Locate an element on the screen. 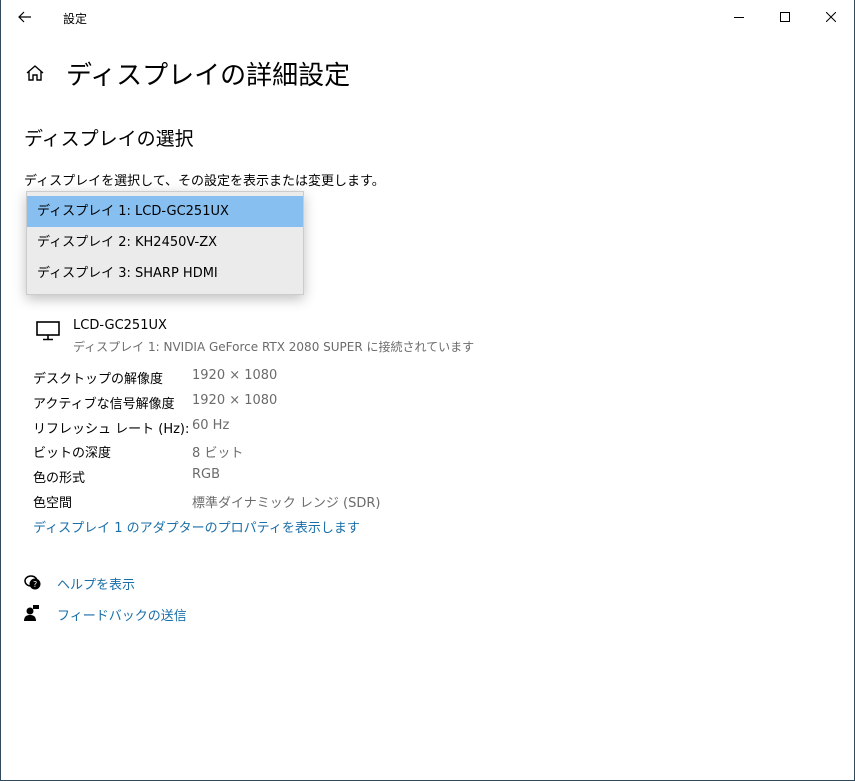 This screenshot has width=855, height=781. back-button is located at coordinates (25, 17).